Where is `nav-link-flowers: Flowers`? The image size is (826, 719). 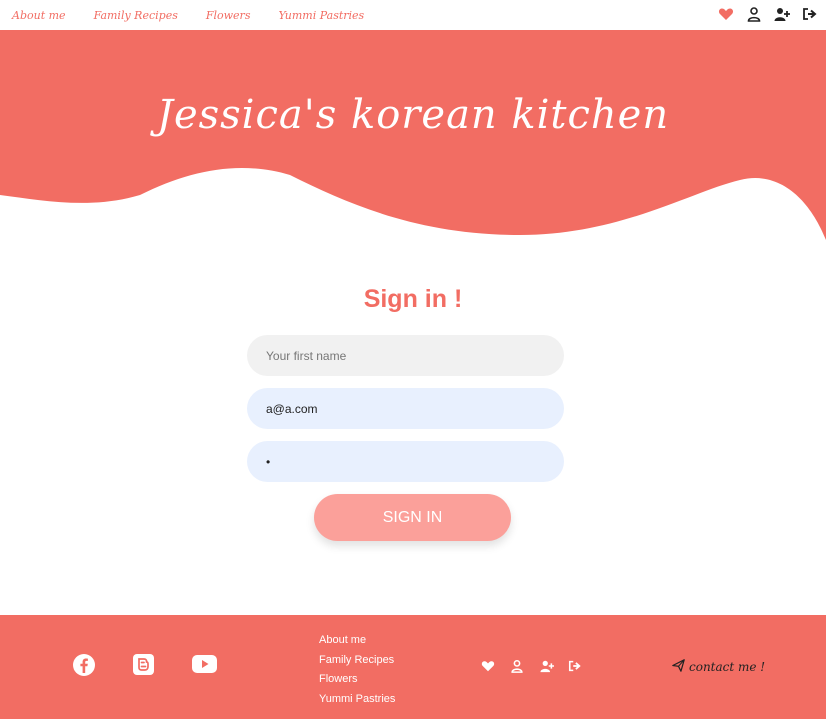
nav-link-flowers: Flowers is located at coordinates (228, 15).